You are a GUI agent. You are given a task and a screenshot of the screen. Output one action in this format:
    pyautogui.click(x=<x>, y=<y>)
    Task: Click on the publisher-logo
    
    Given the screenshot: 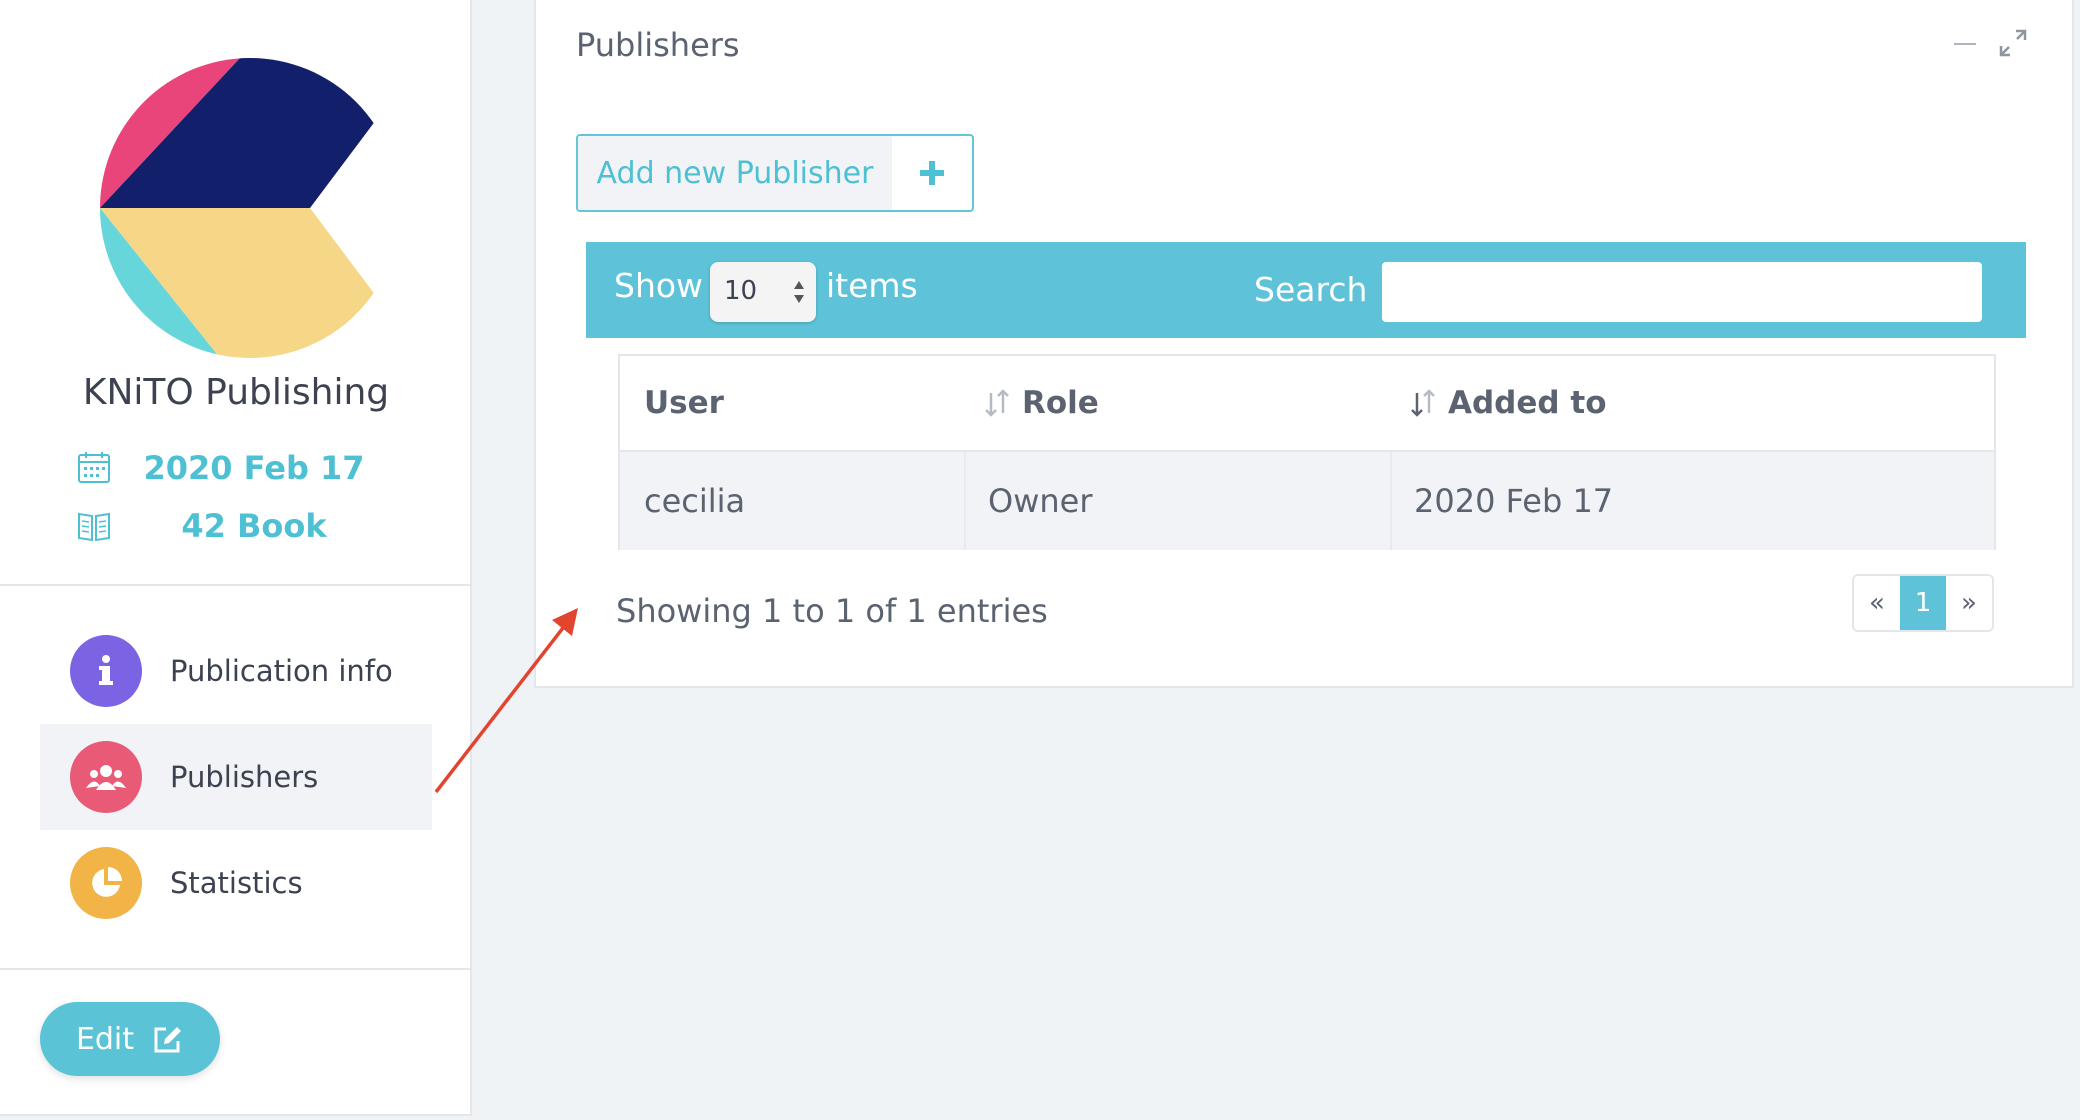 What is the action you would take?
    pyautogui.click(x=250, y=208)
    